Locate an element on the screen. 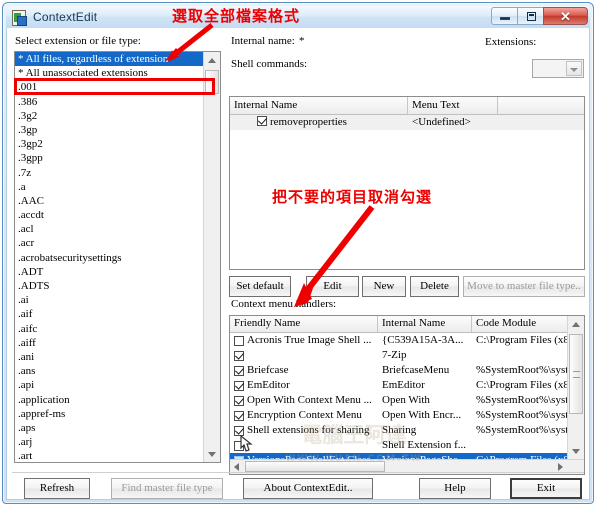 This screenshot has width=600, height=510. cell-internal-name: Sharing is located at coordinates (399, 430).